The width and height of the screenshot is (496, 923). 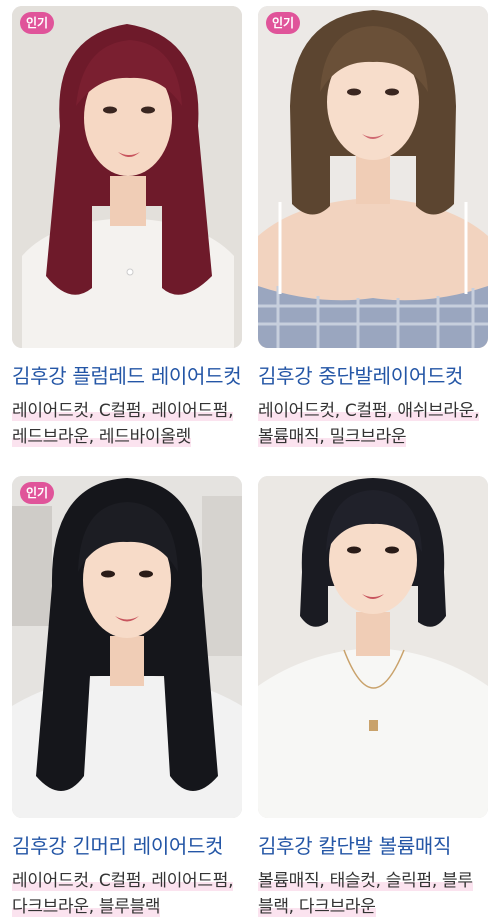 What do you see at coordinates (123, 894) in the screenshot?
I see `tags-text: 레이어드컷, C컬펌, 레이어드펌, 다크브라운, 블루블랙` at bounding box center [123, 894].